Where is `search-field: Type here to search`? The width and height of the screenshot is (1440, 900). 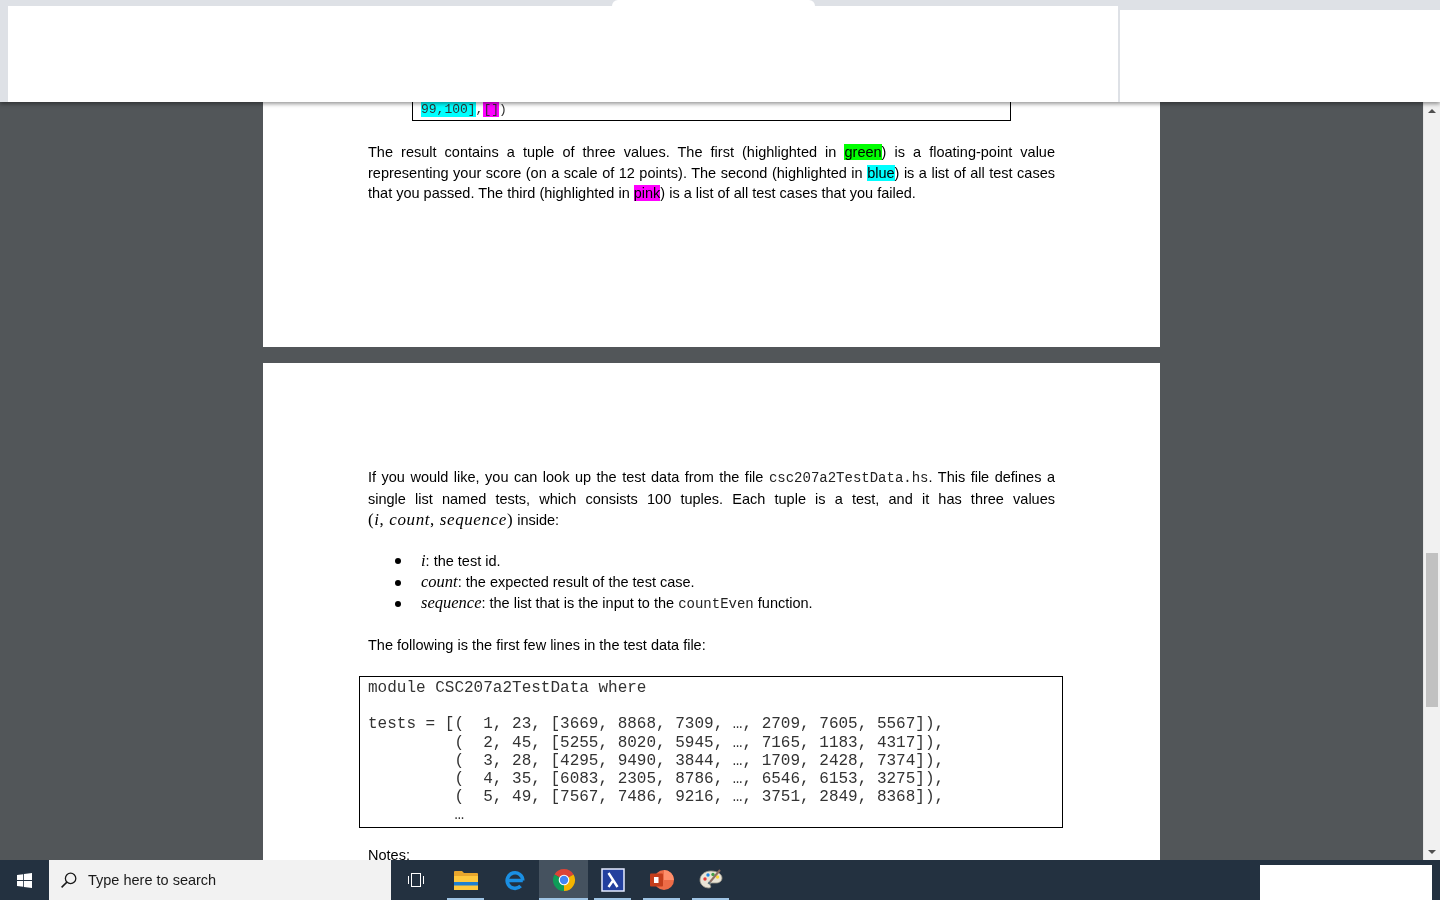
search-field: Type here to search is located at coordinates (220, 880).